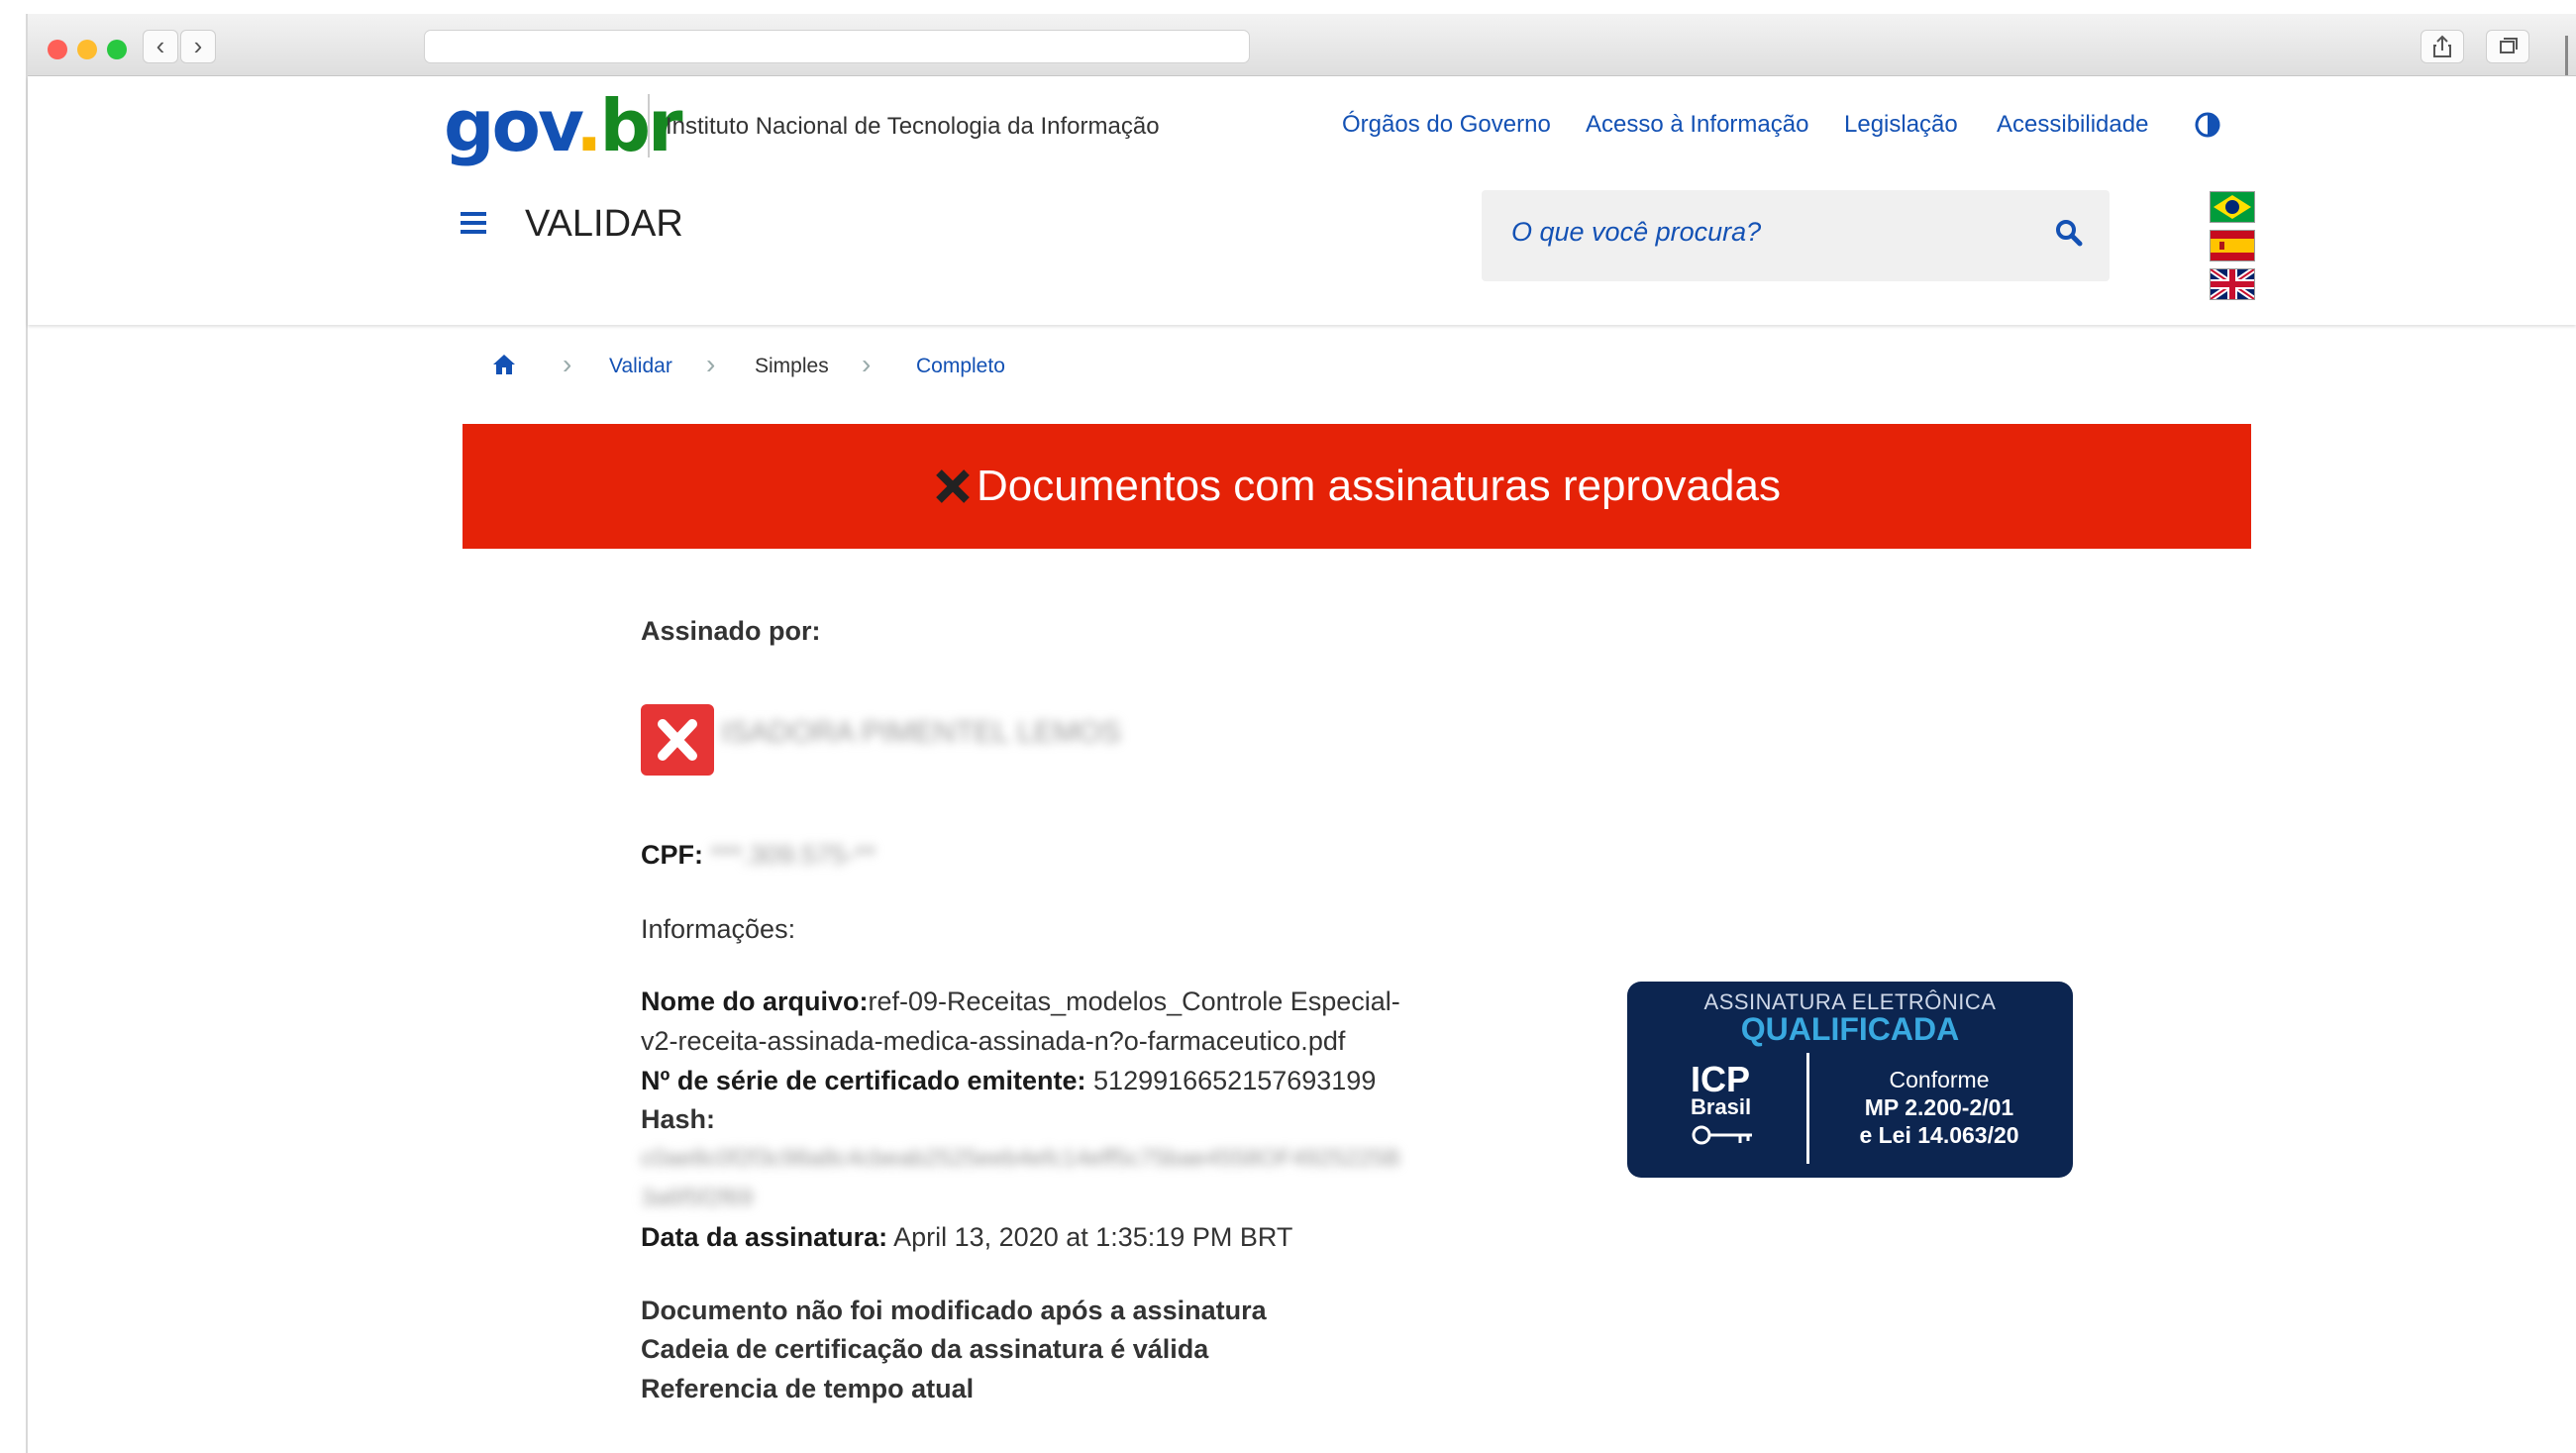 This screenshot has height=1453, width=2576. What do you see at coordinates (1446, 124) in the screenshot?
I see `nav-orgaos-governo: Órgãos do Governo` at bounding box center [1446, 124].